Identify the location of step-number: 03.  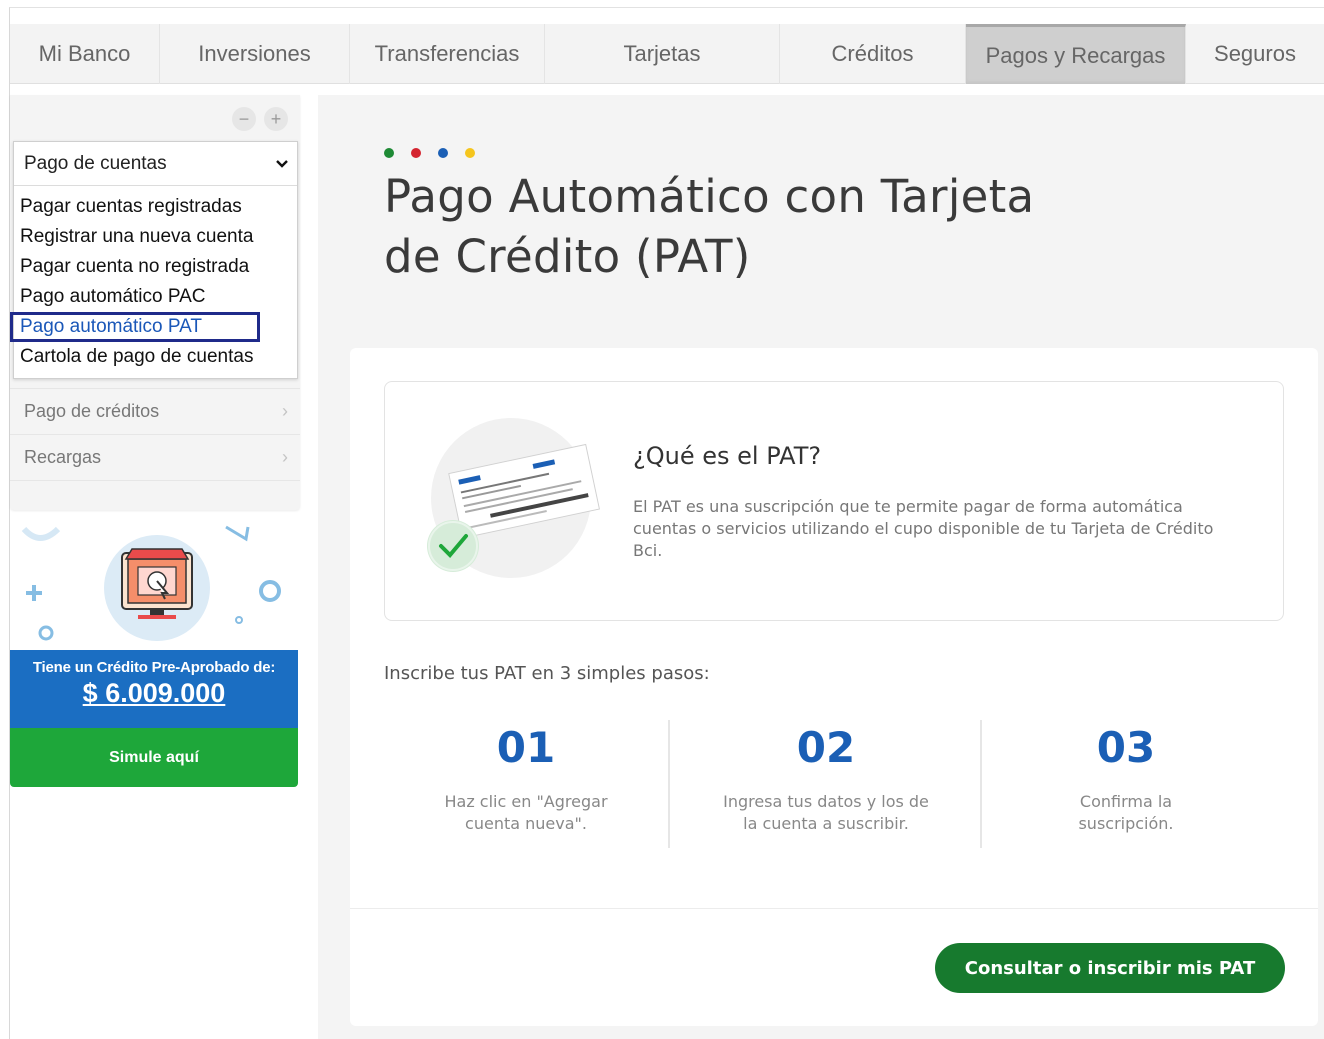
(1126, 747).